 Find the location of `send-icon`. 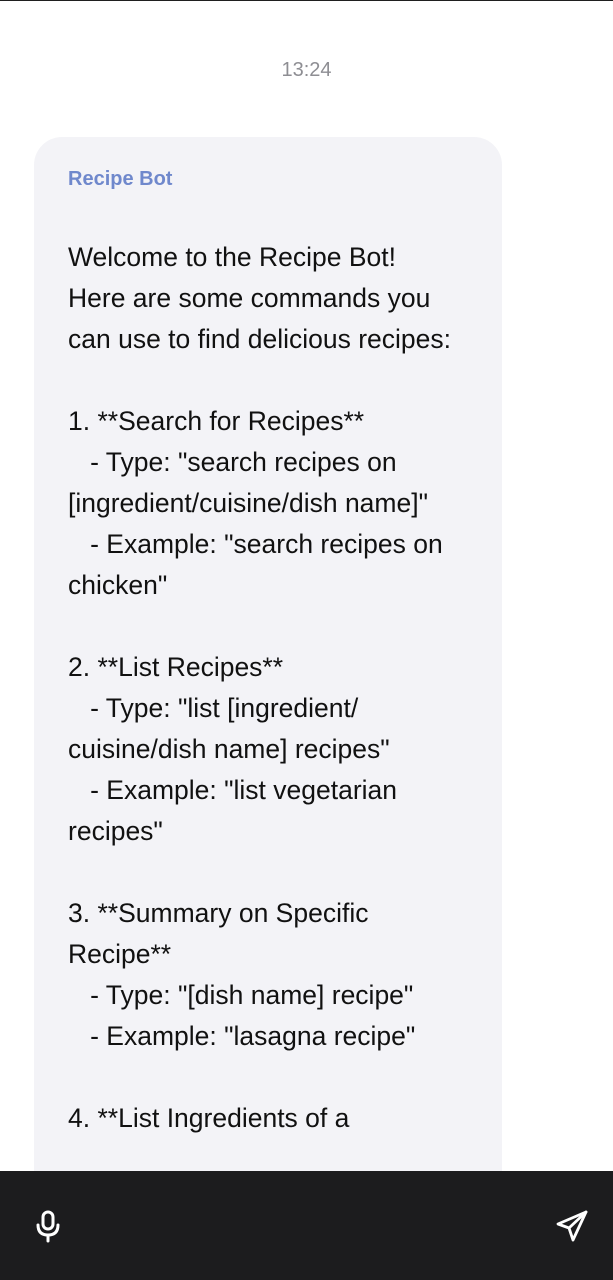

send-icon is located at coordinates (572, 1226).